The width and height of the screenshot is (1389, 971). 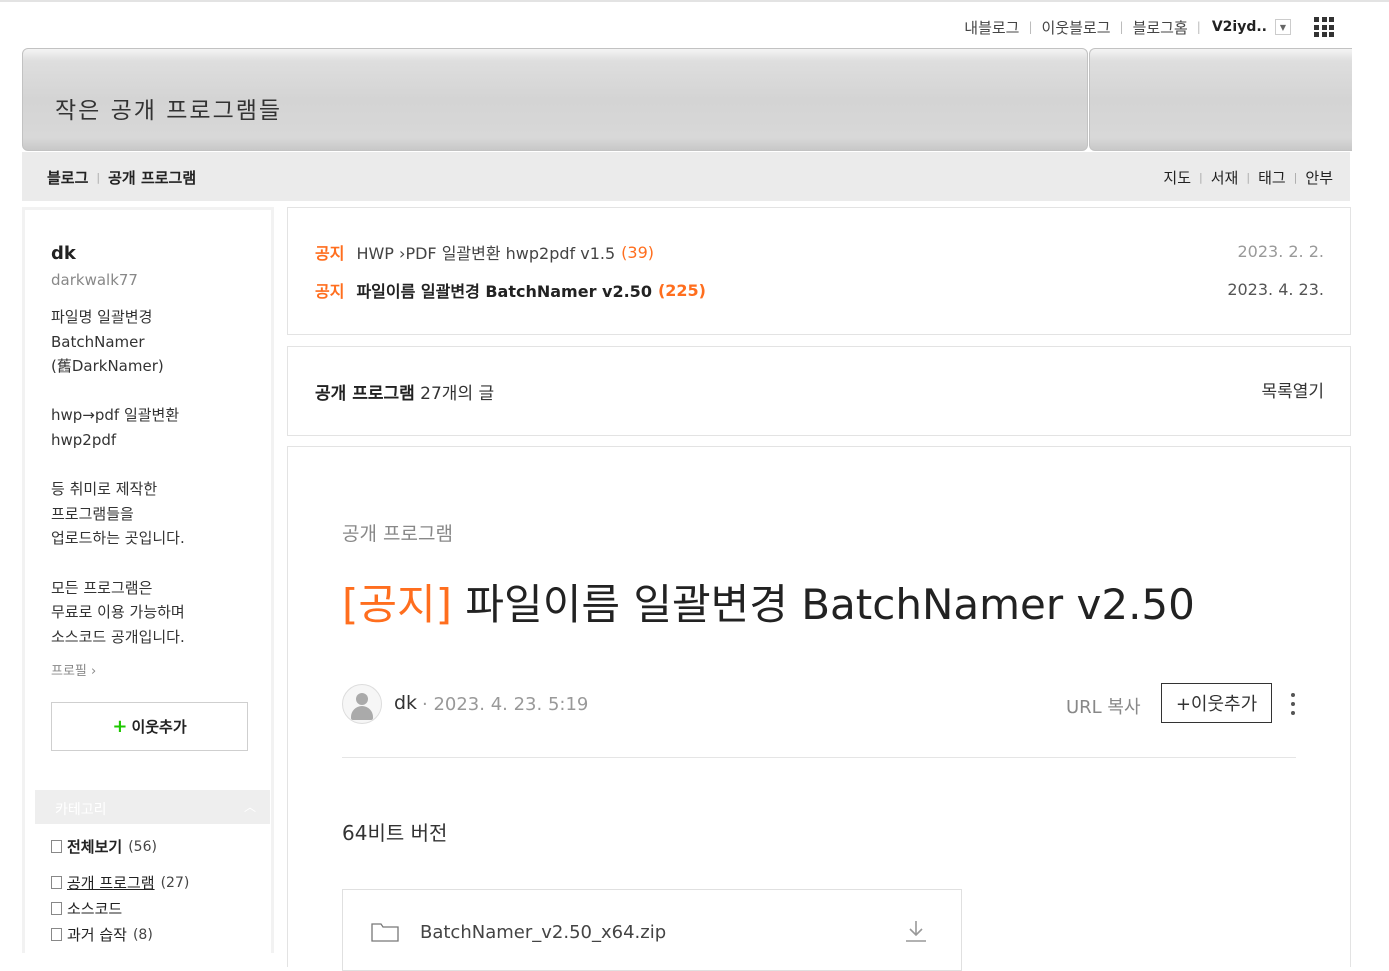 What do you see at coordinates (686, 176) in the screenshot?
I see `blog-nav-bar: 블로그 | 공개 프로그램 지도 | 서재 | 태그 | 안부` at bounding box center [686, 176].